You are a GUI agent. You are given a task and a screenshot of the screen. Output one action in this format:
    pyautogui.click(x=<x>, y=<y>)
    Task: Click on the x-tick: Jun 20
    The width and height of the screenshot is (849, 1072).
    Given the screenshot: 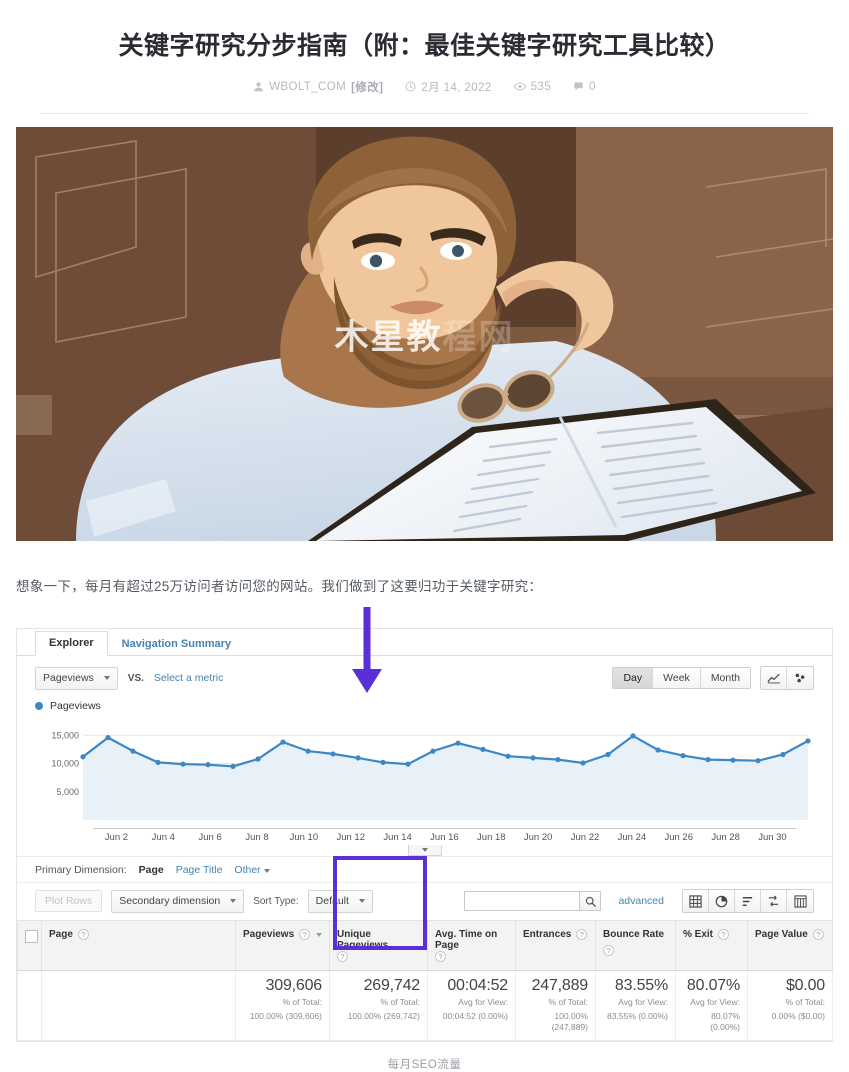 What is the action you would take?
    pyautogui.click(x=538, y=838)
    